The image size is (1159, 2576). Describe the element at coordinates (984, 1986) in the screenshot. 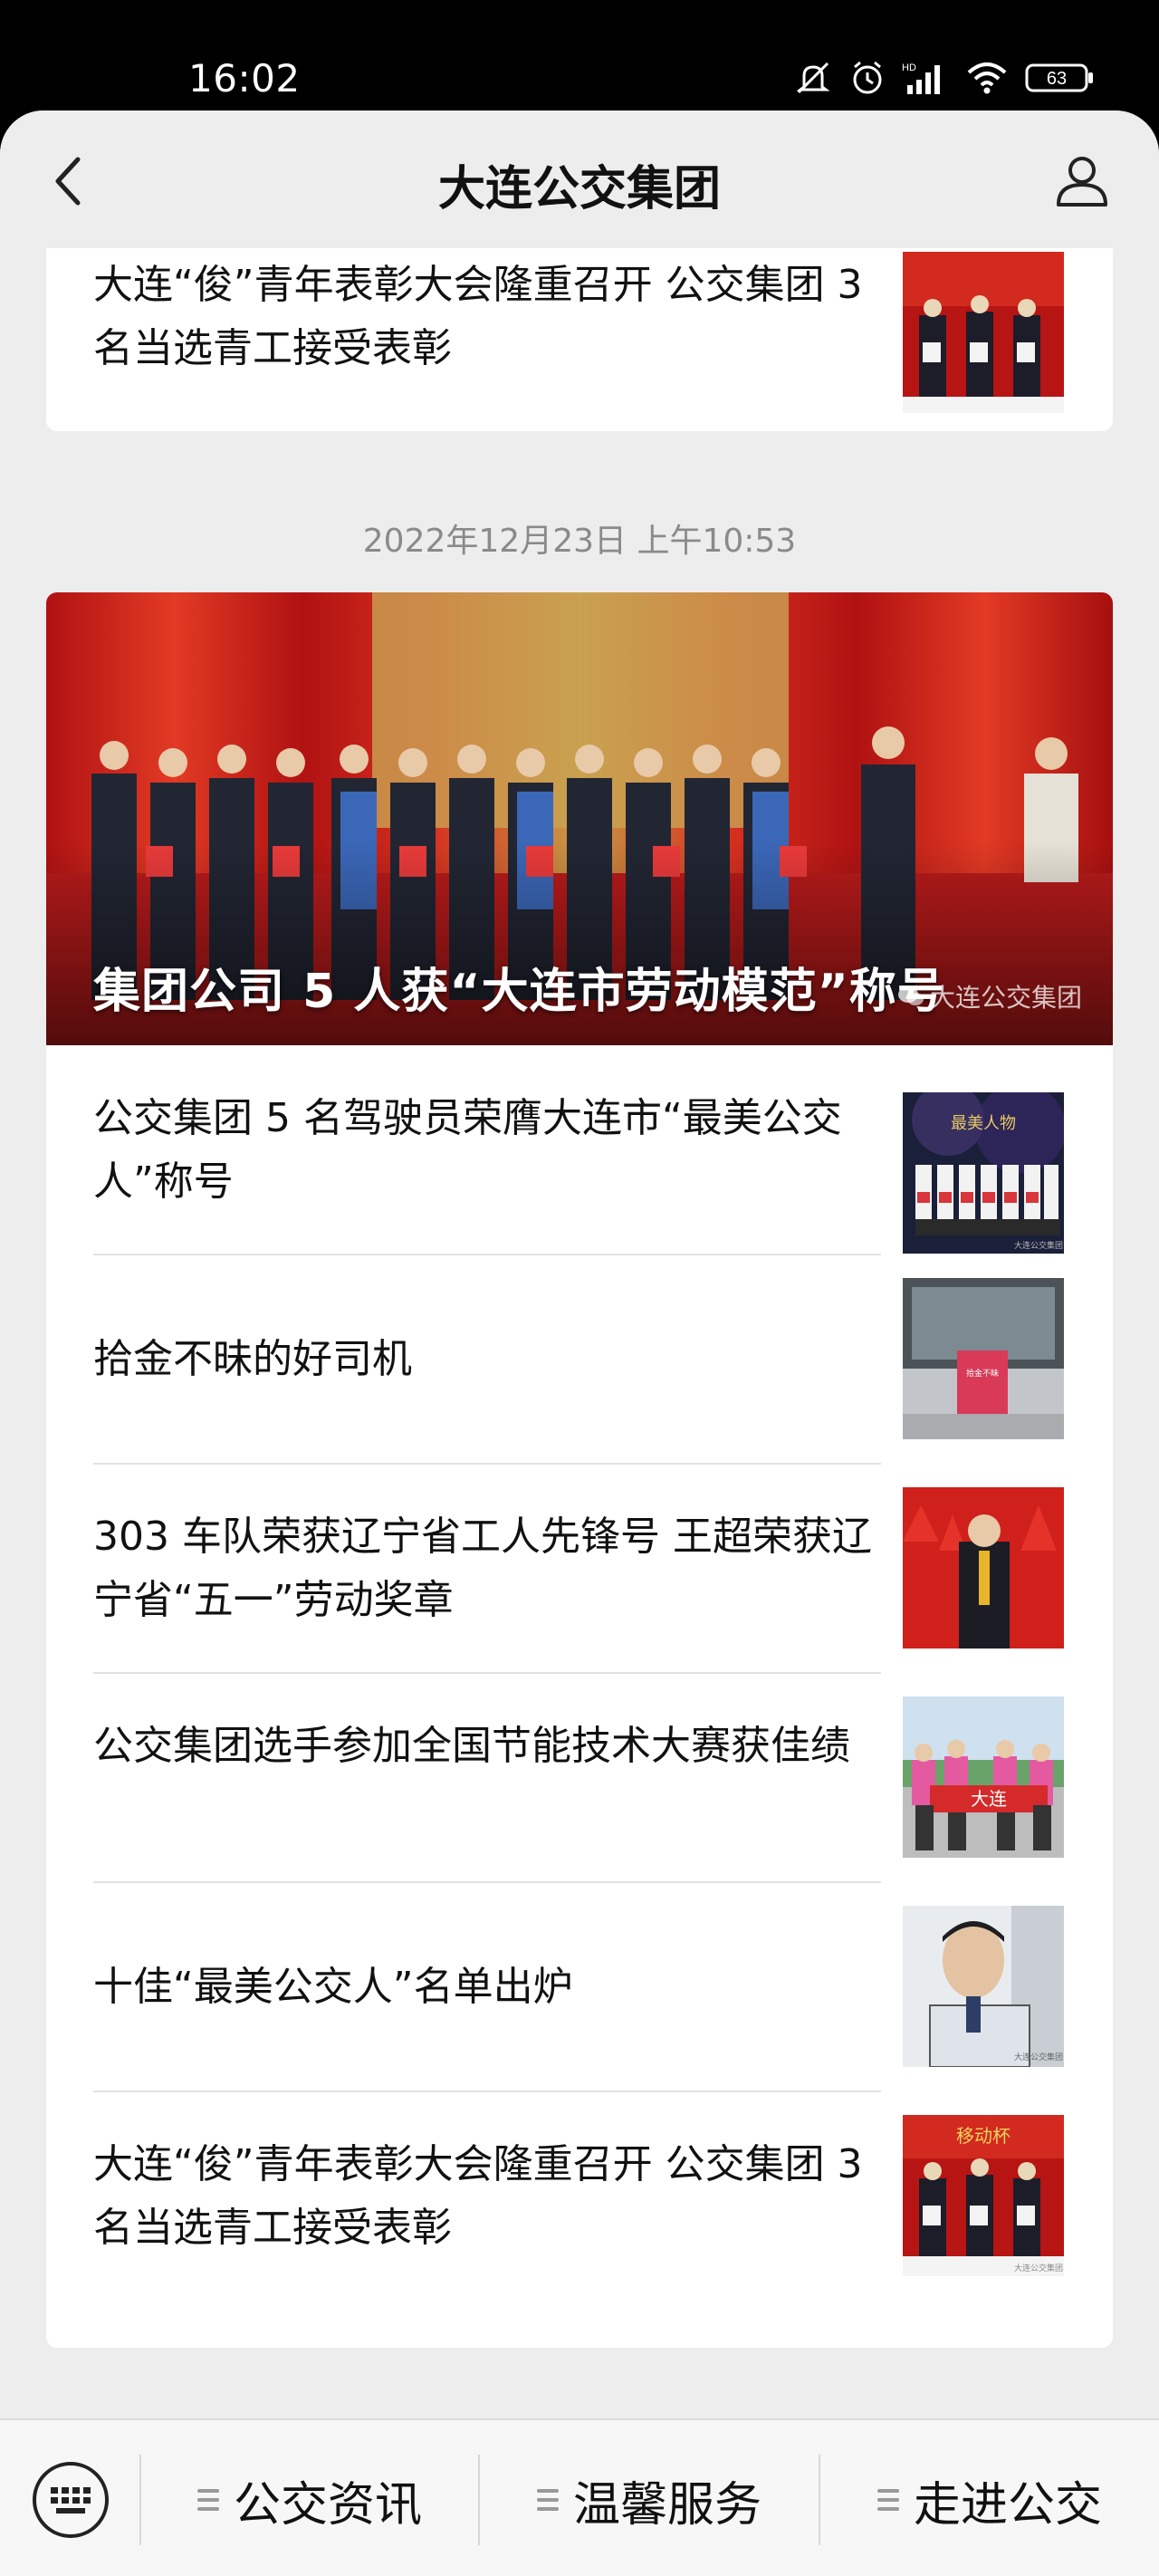

I see `article-thumbnail: 大连公交集团` at that location.